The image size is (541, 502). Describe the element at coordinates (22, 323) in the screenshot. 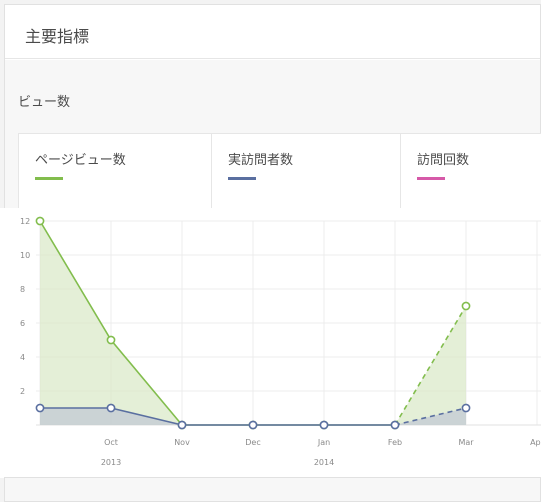

I see `y-tick-label: 6` at that location.